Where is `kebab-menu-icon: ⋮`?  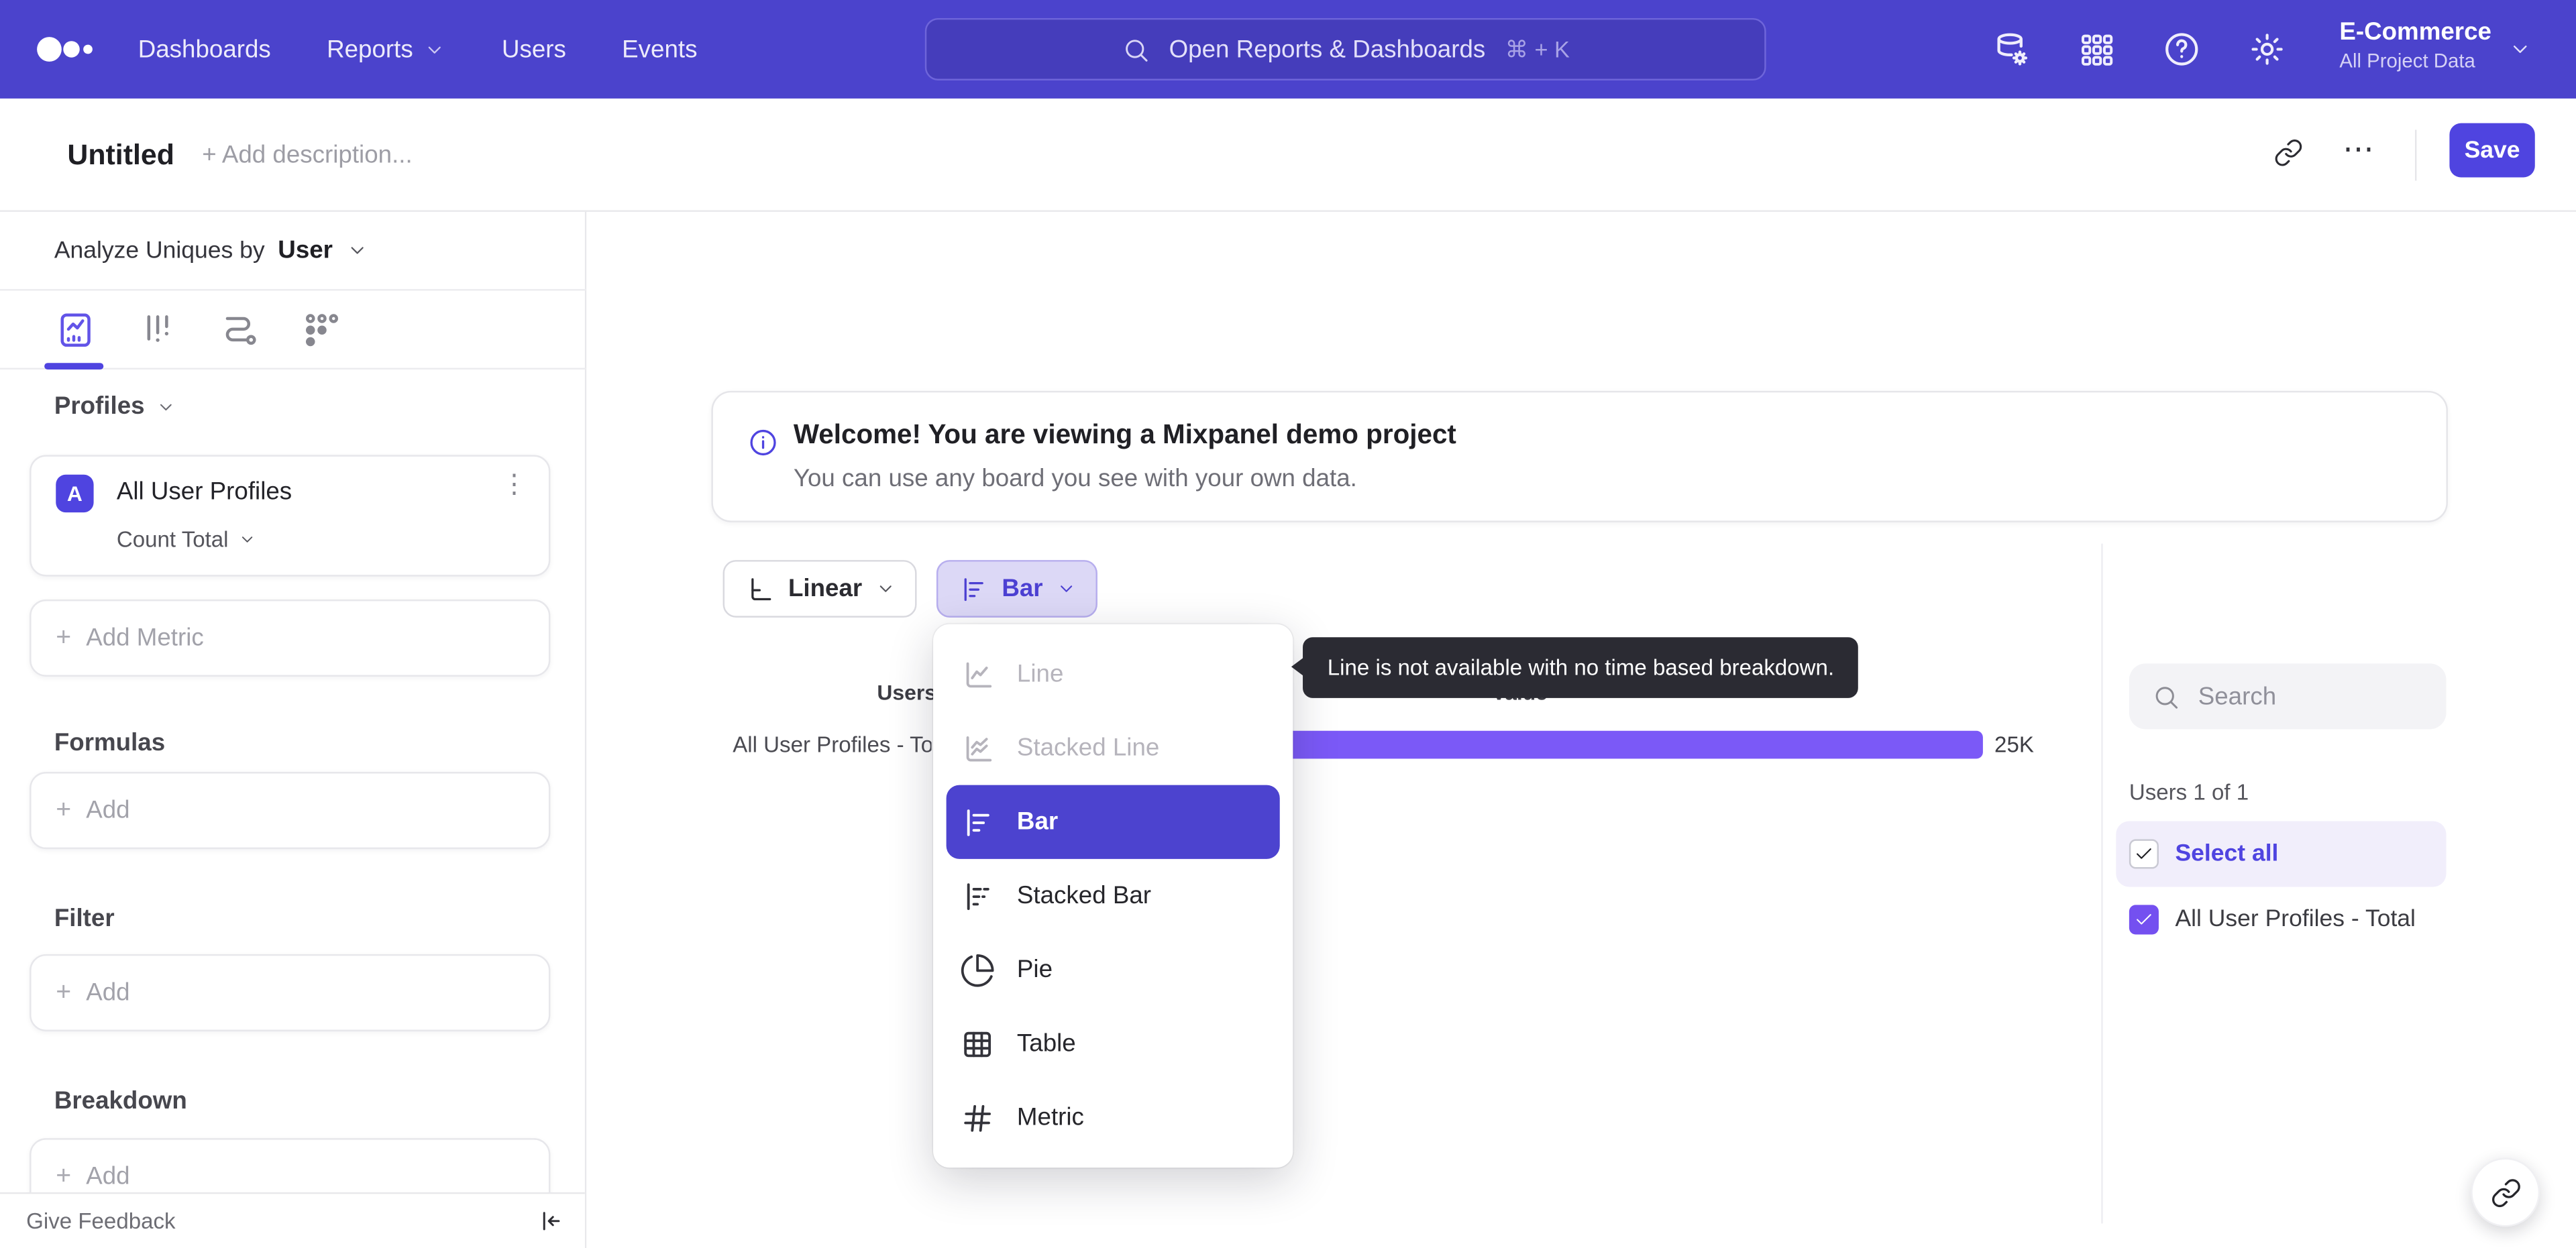
kebab-menu-icon: ⋮ is located at coordinates (514, 485).